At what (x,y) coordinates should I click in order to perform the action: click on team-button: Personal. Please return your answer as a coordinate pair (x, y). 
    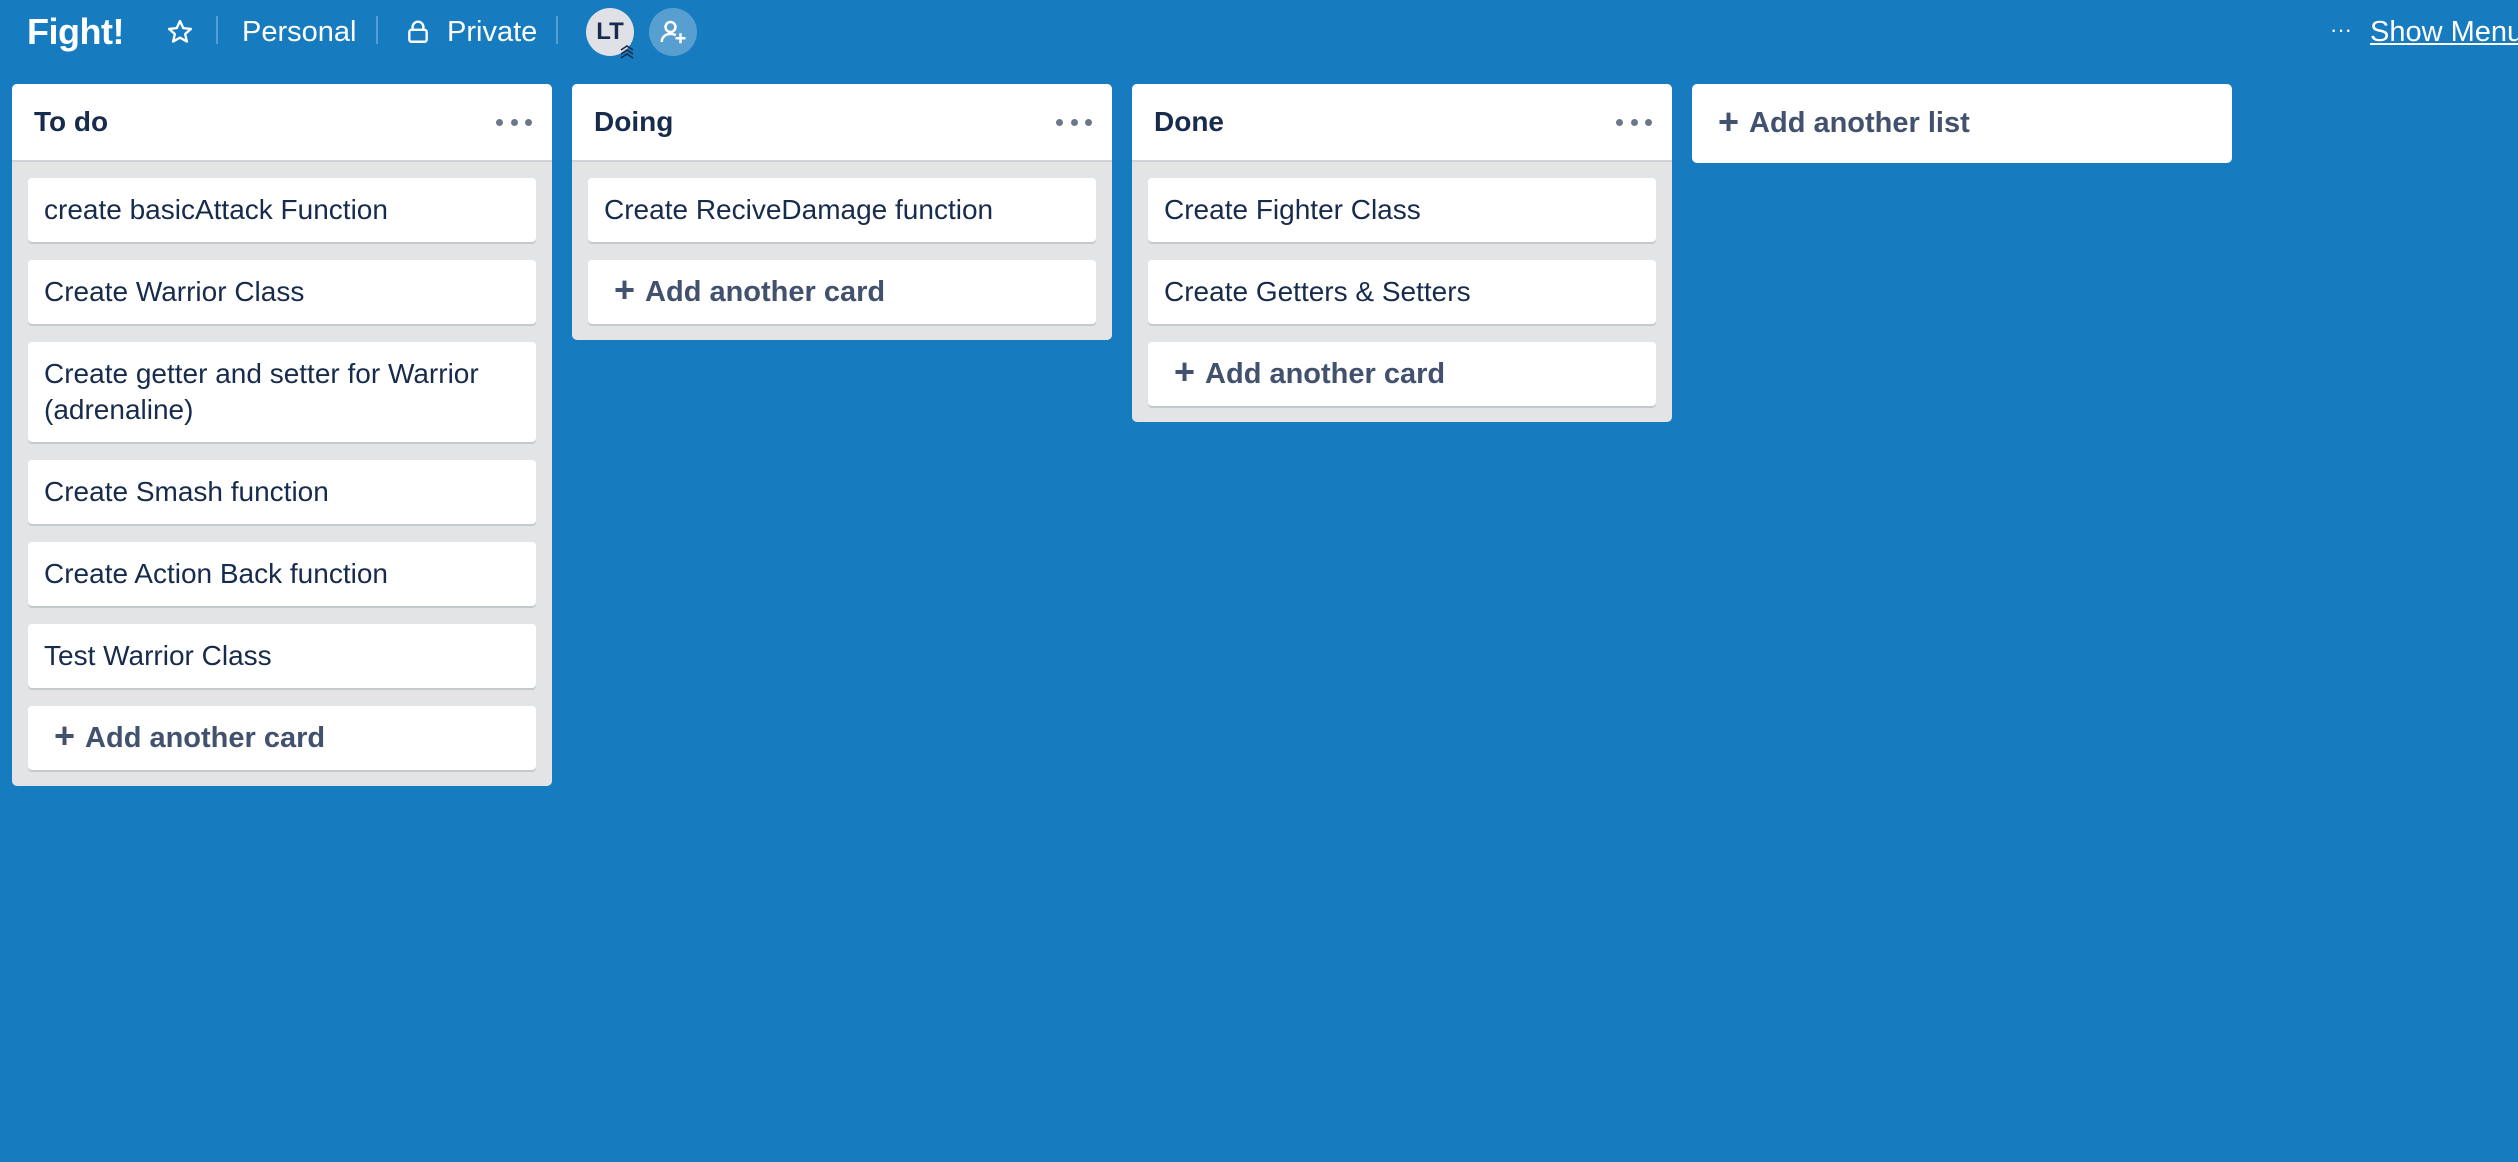
    Looking at the image, I should click on (299, 32).